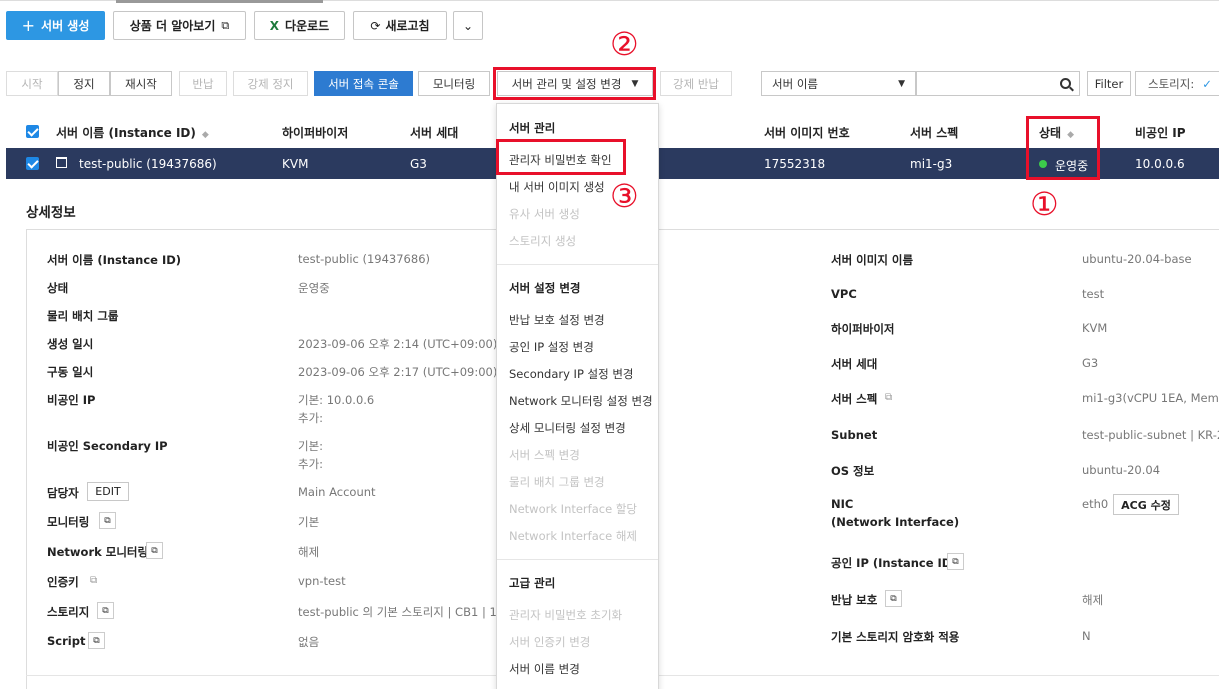  Describe the element at coordinates (557, 482) in the screenshot. I see `menu-item-change-placement: 물리 배치 그룹 변경` at that location.